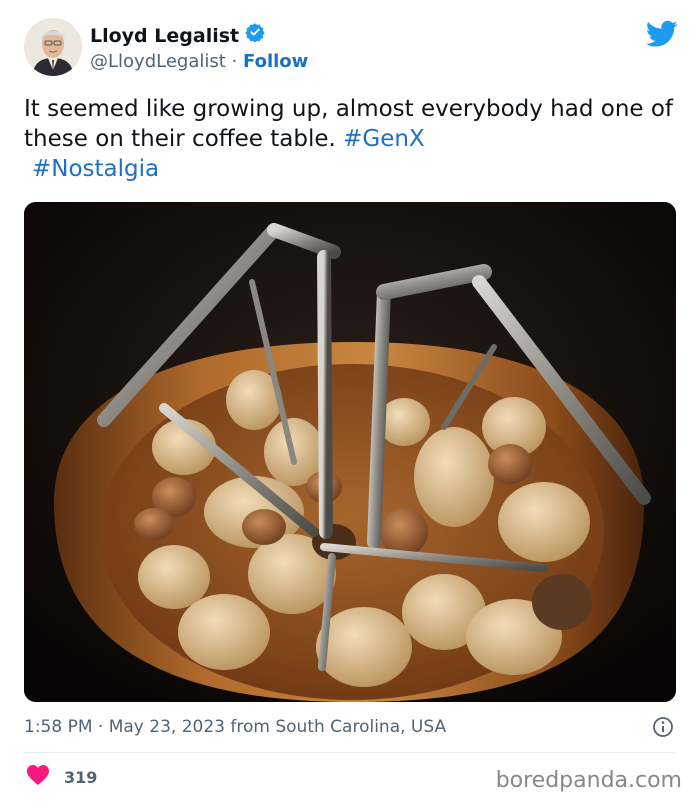  Describe the element at coordinates (164, 36) in the screenshot. I see `author-display-name: Lloyd Legalist` at that location.